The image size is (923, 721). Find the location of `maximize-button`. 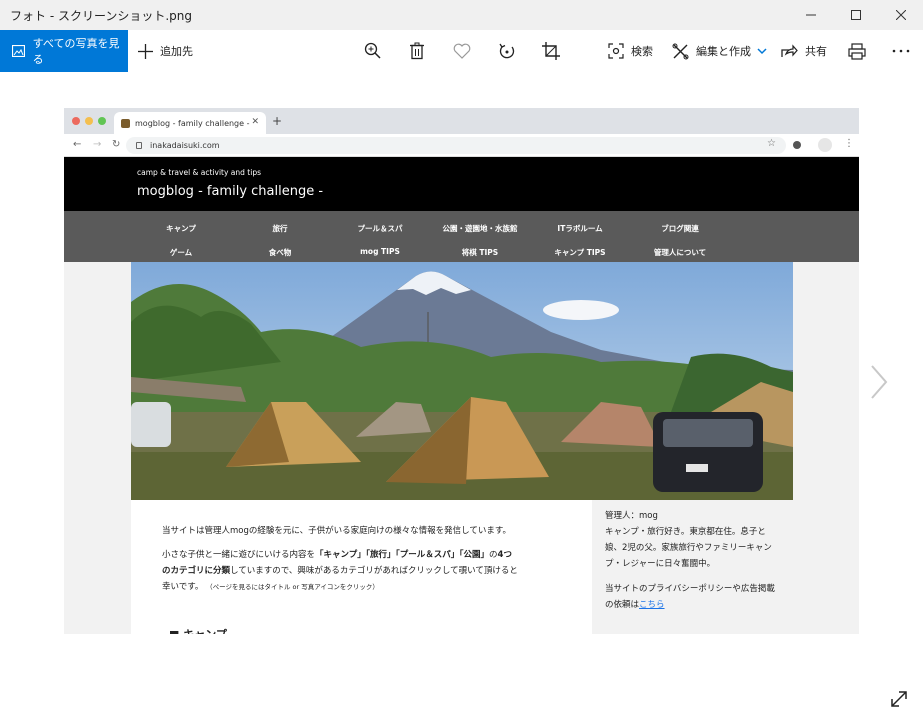

maximize-button is located at coordinates (855, 15).